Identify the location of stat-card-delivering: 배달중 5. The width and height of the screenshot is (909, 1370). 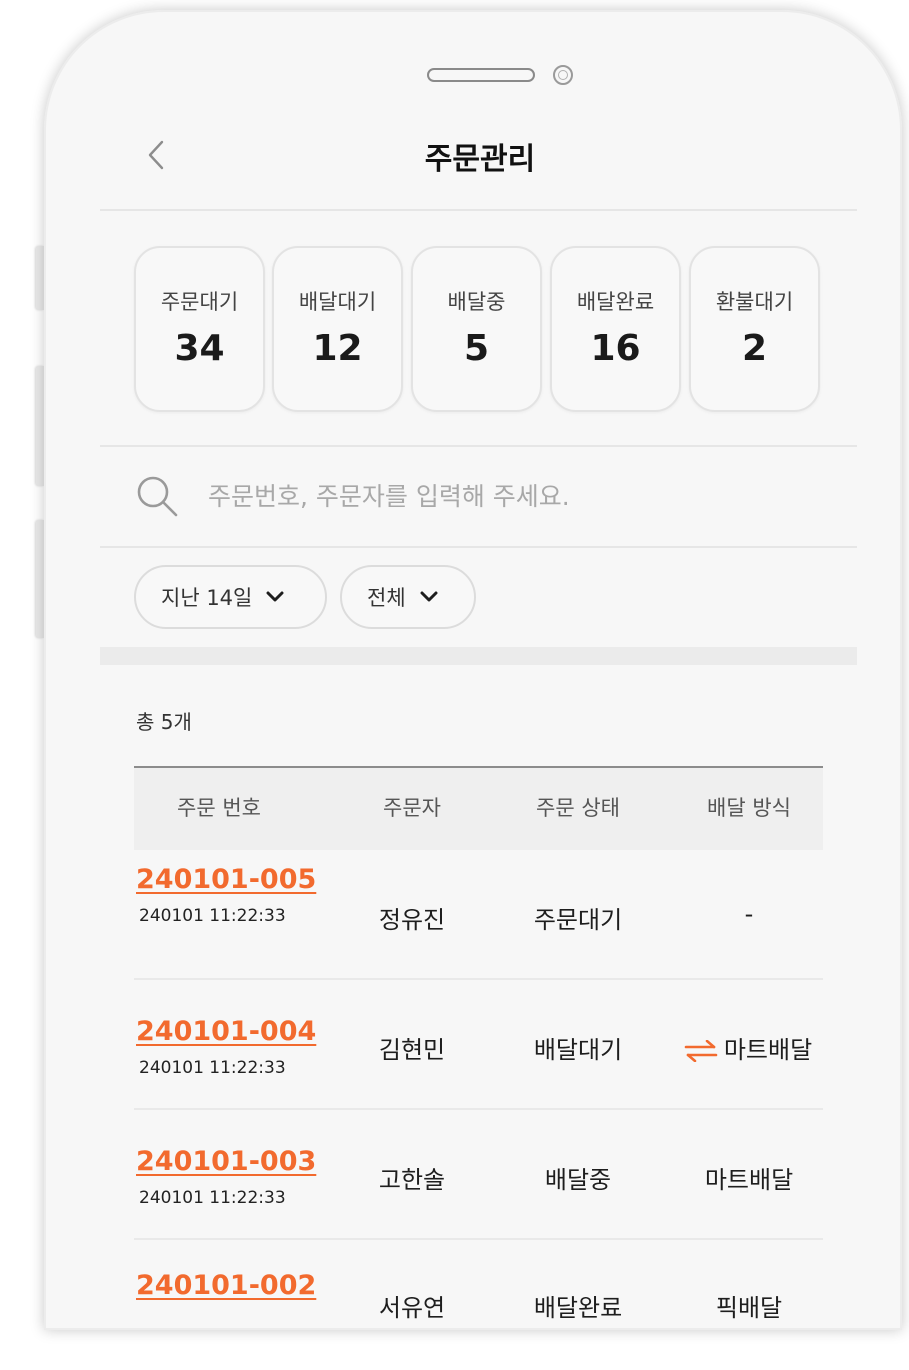
(476, 329).